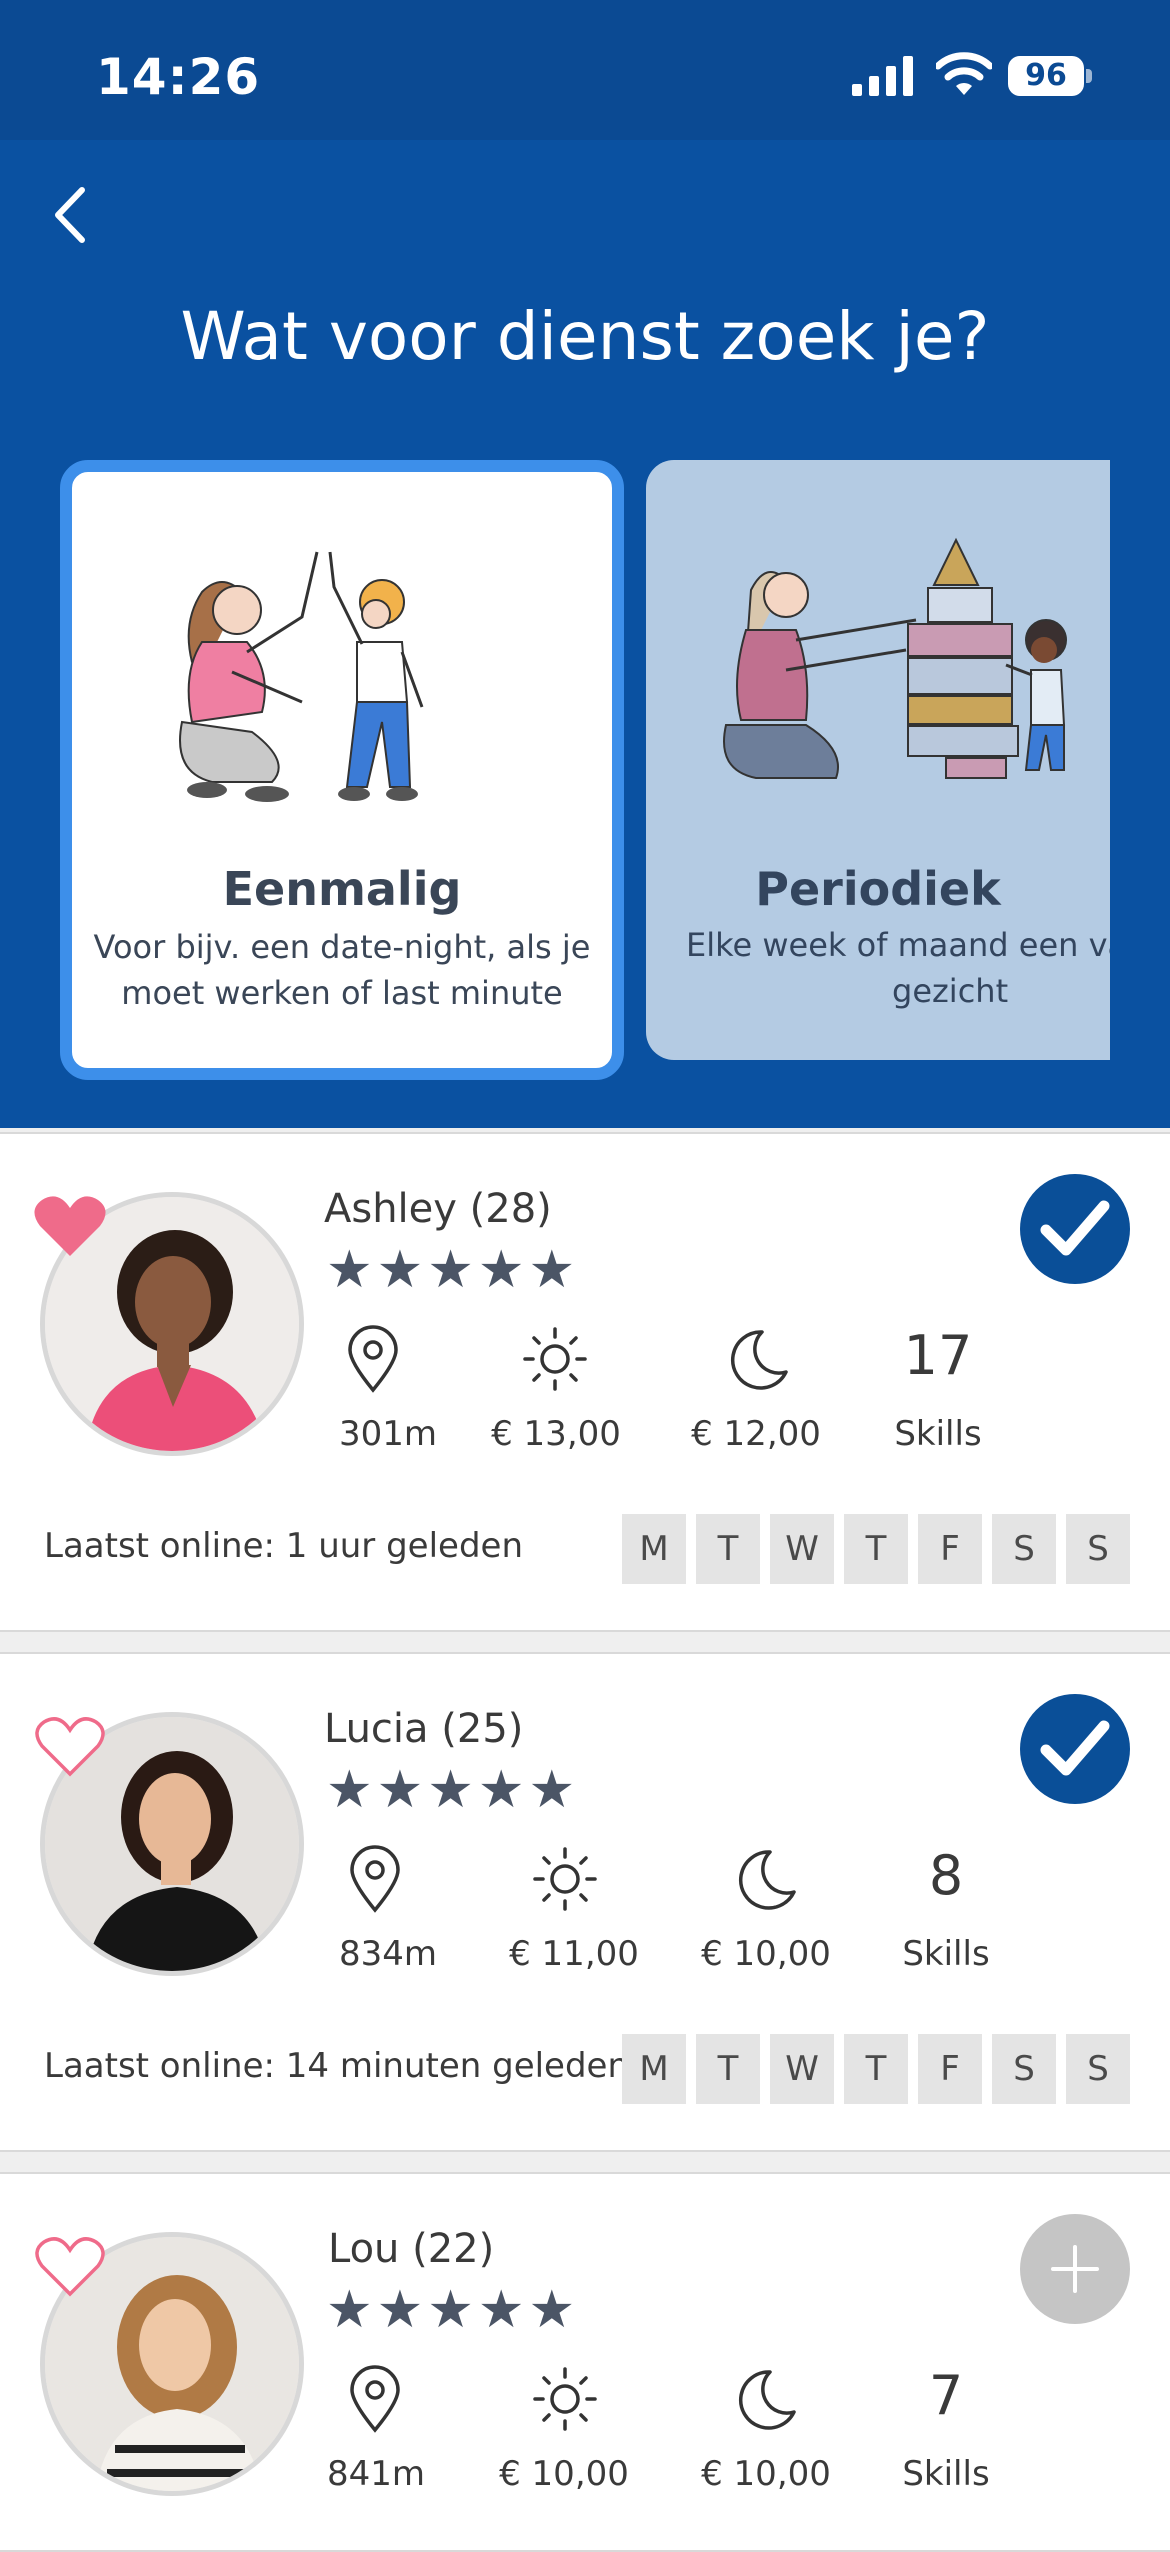 Image resolution: width=1170 pixels, height=2552 pixels. Describe the element at coordinates (556, 1434) in the screenshot. I see `day-rate-value: € 13,00` at that location.